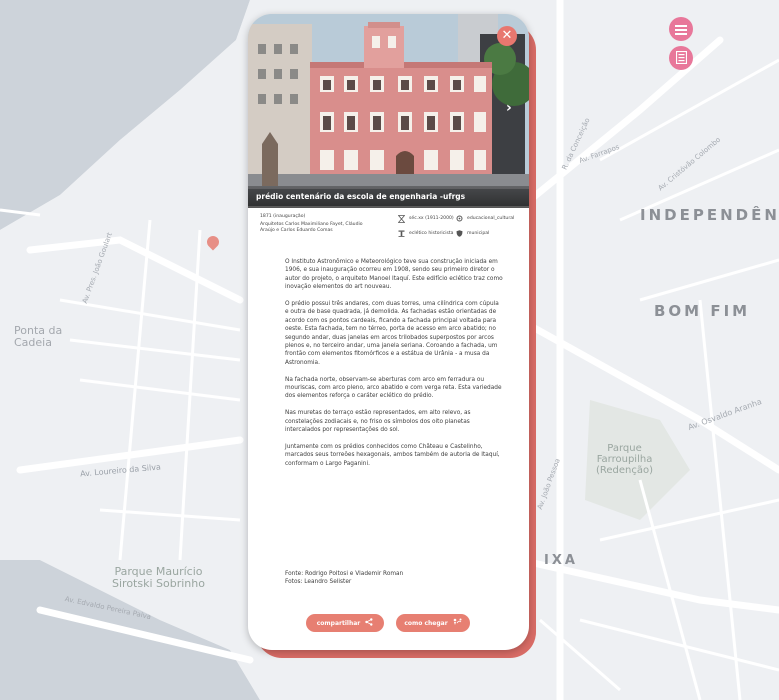 The image size is (779, 700). I want to click on menu-button, so click(681, 29).